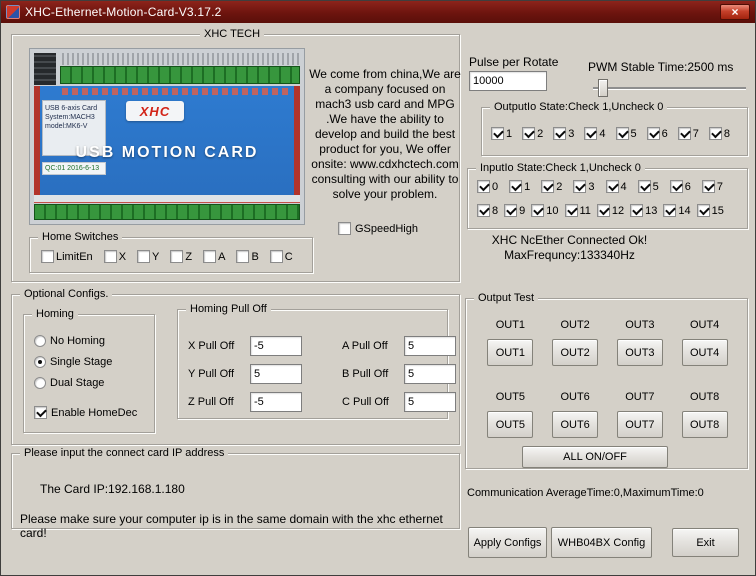 Image resolution: width=756 pixels, height=576 pixels. What do you see at coordinates (640, 325) in the screenshot?
I see `out-label: OUT3` at bounding box center [640, 325].